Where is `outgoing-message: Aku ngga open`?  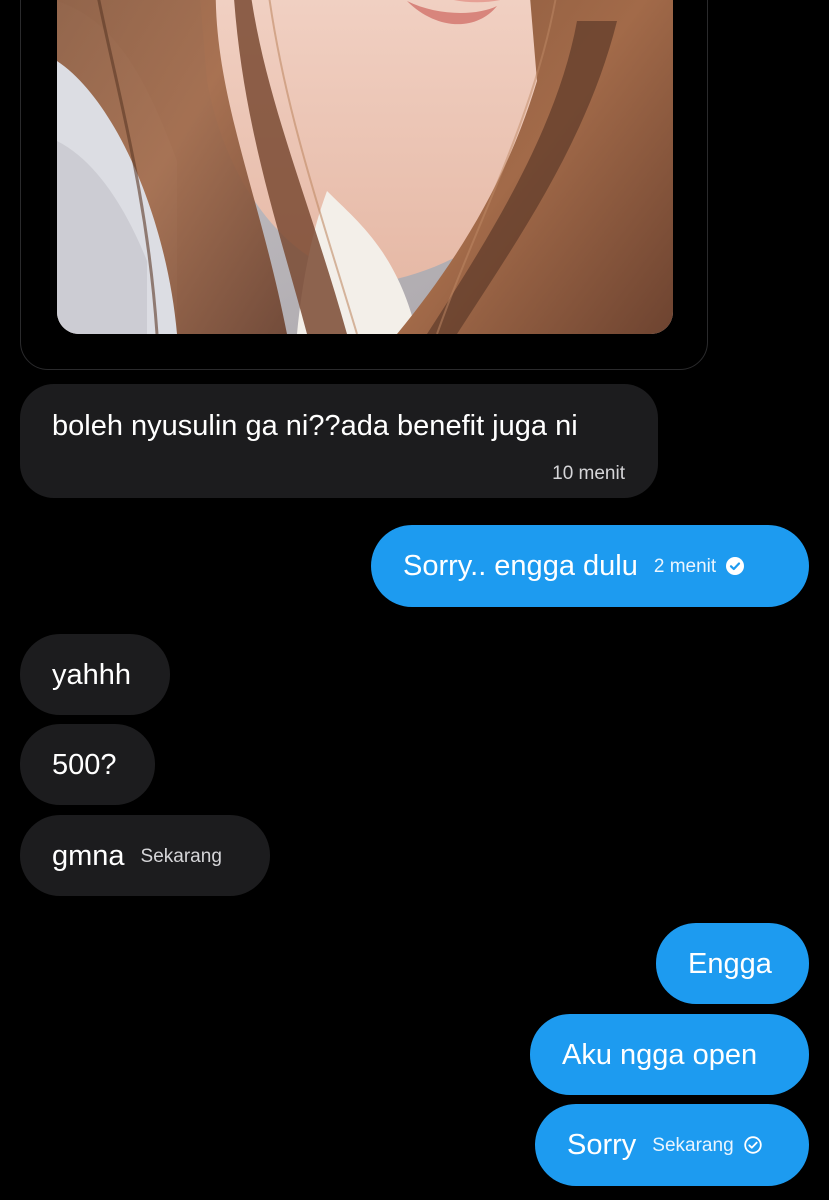
outgoing-message: Aku ngga open is located at coordinates (669, 1054).